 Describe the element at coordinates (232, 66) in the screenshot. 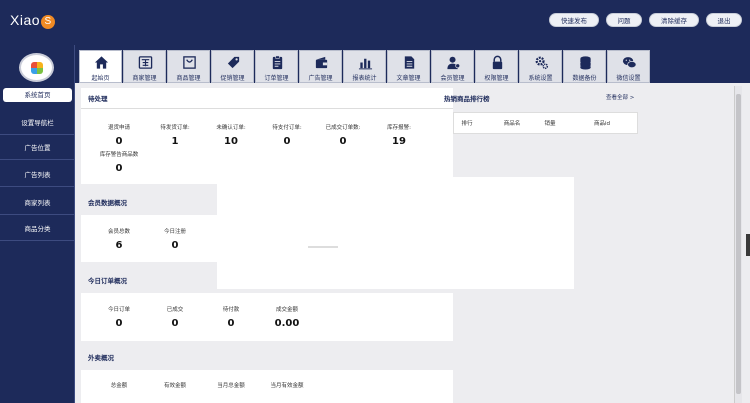

I see `tab-promotions: 促销管理` at that location.